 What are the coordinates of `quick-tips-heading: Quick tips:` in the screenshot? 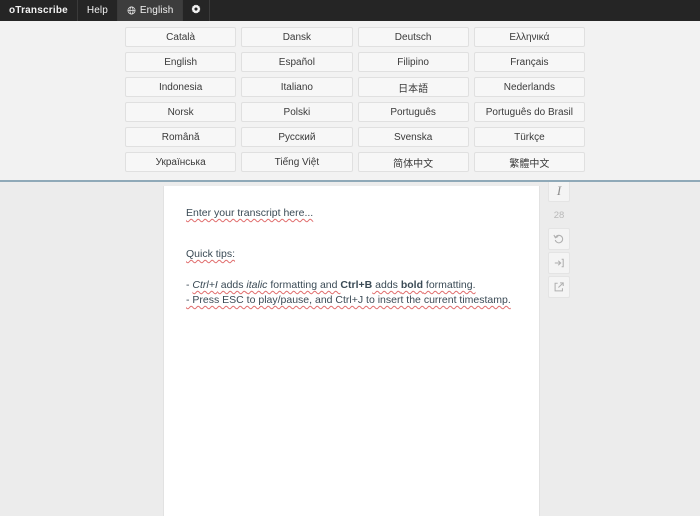 It's located at (351, 254).